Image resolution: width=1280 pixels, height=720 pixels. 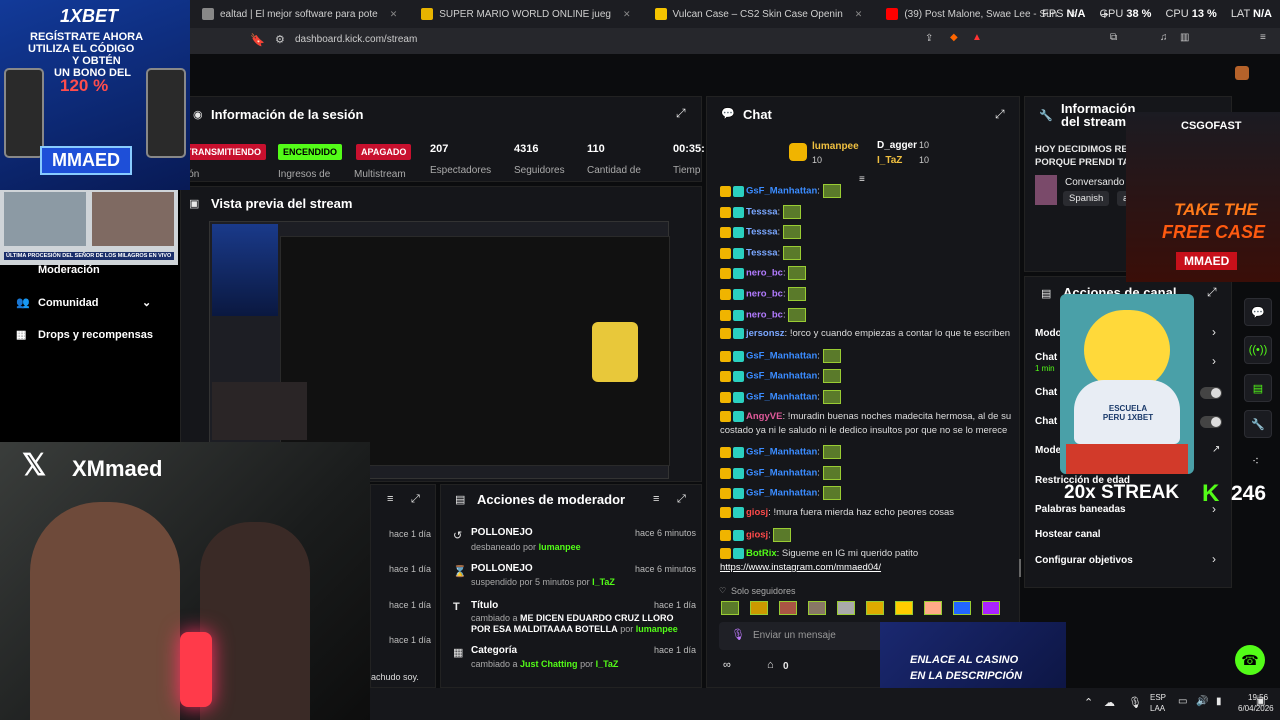 What do you see at coordinates (1109, 702) in the screenshot?
I see `cloud-icon: ☁` at bounding box center [1109, 702].